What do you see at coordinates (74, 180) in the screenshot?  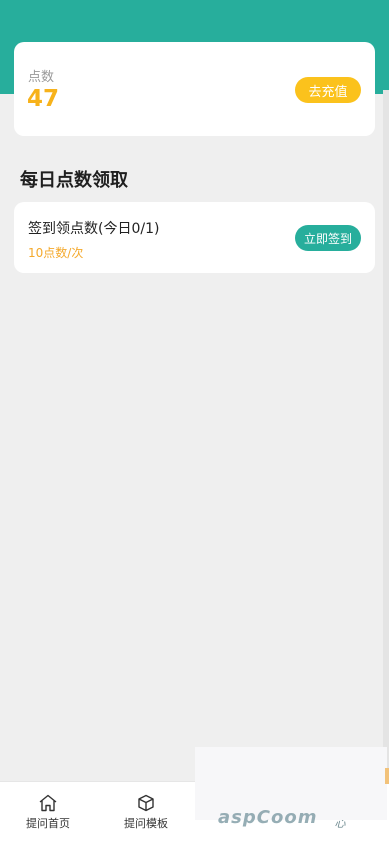 I see `section-title: 每日点数领取` at bounding box center [74, 180].